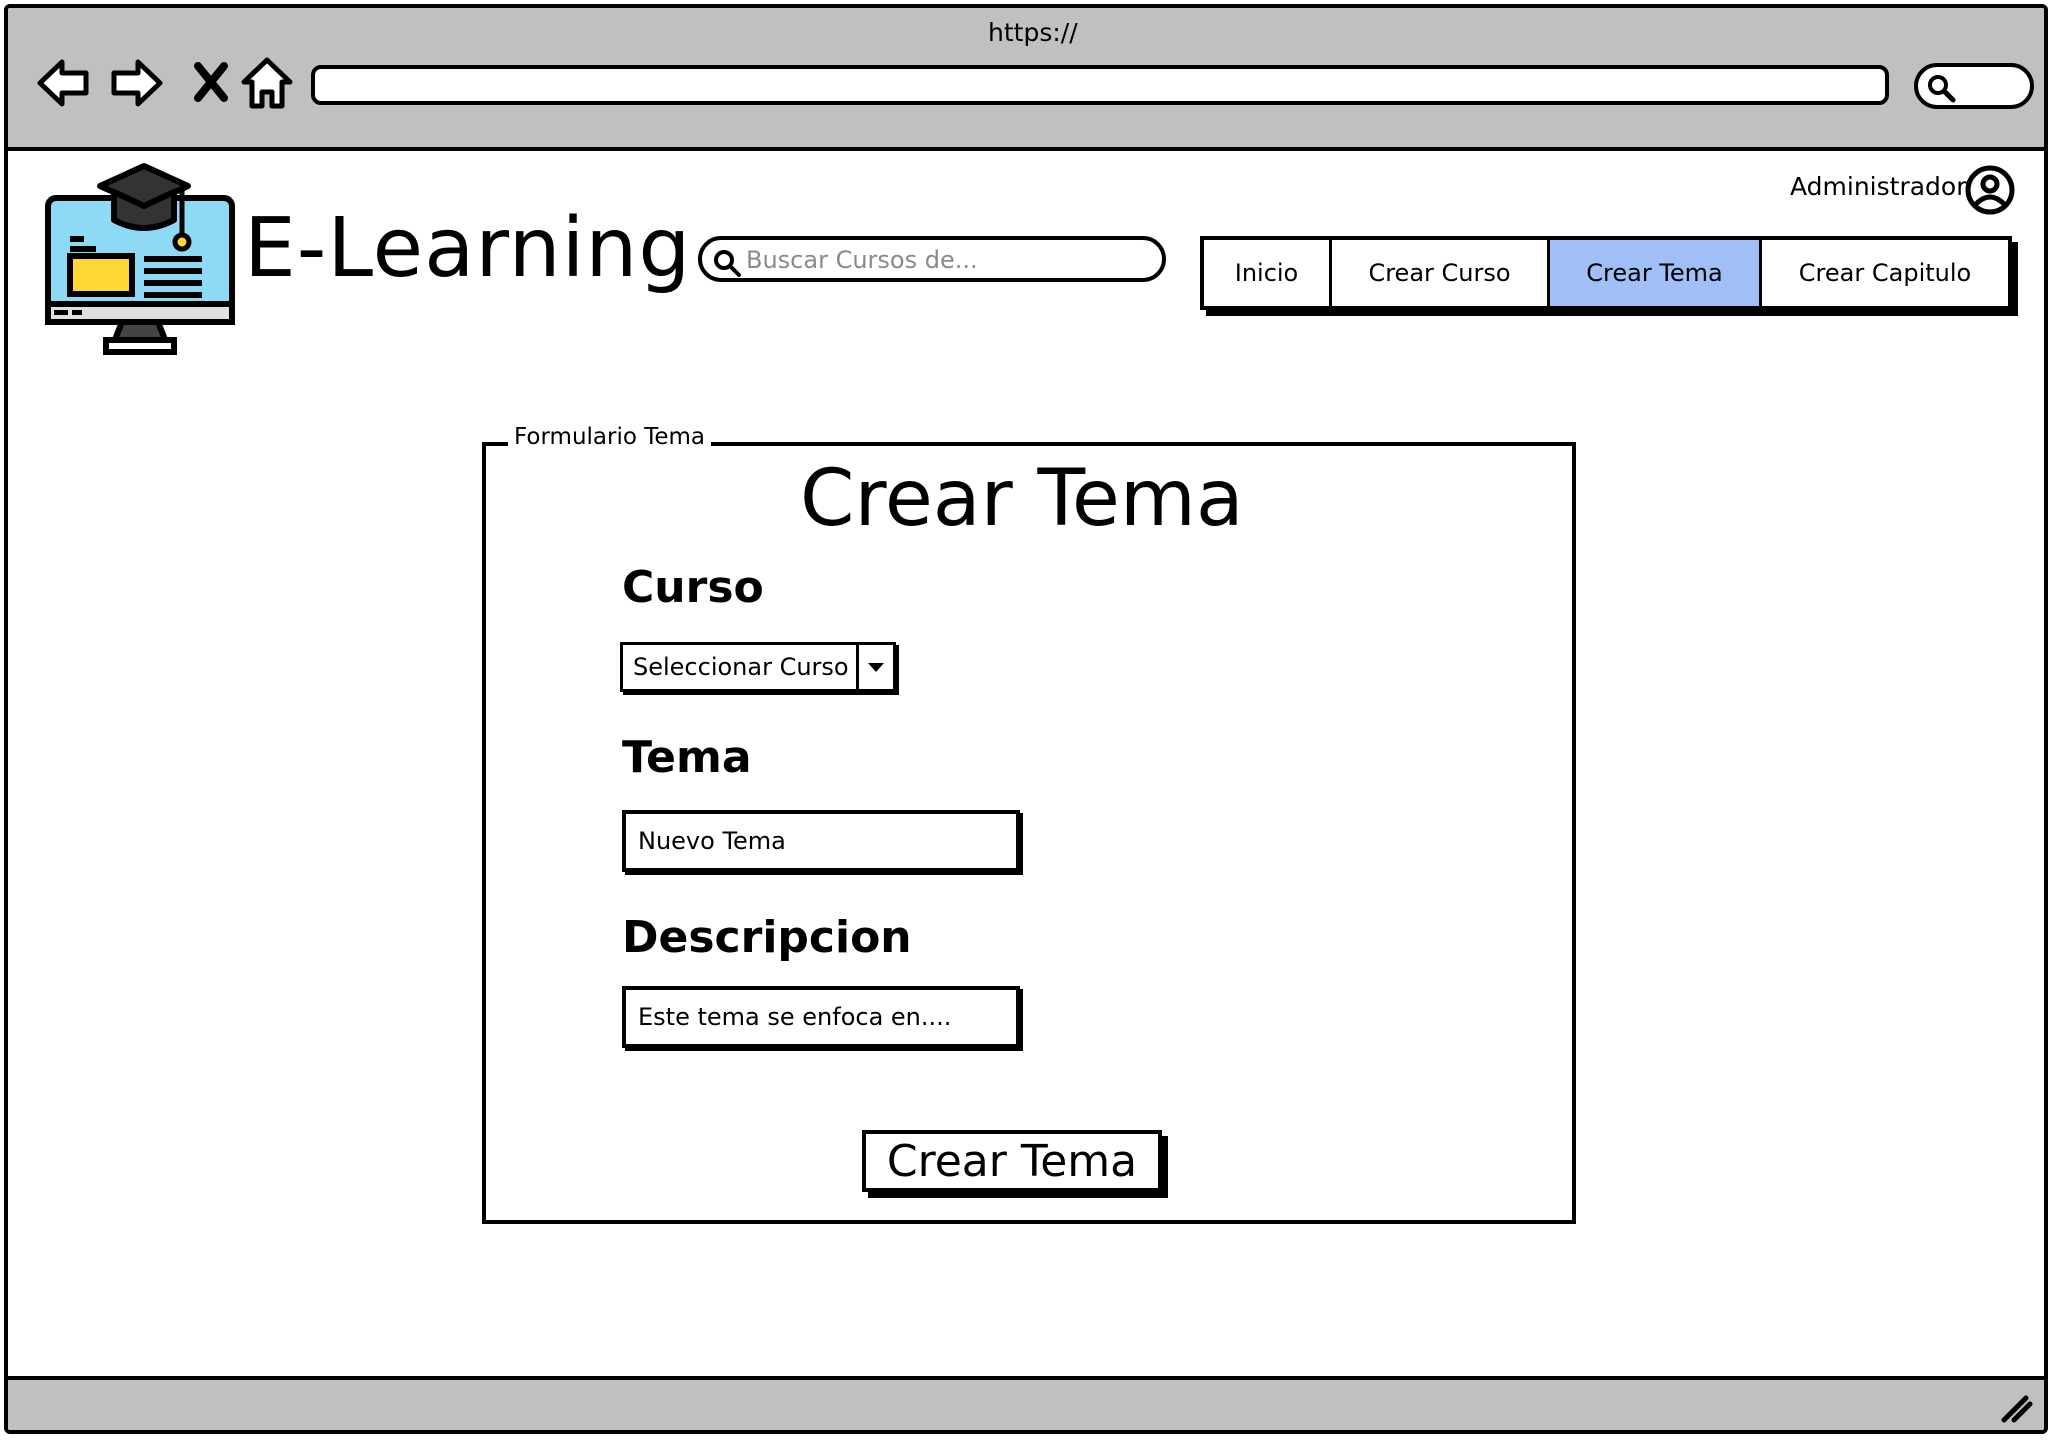 This screenshot has height=1440, width=2056. I want to click on tema-input, so click(821, 841).